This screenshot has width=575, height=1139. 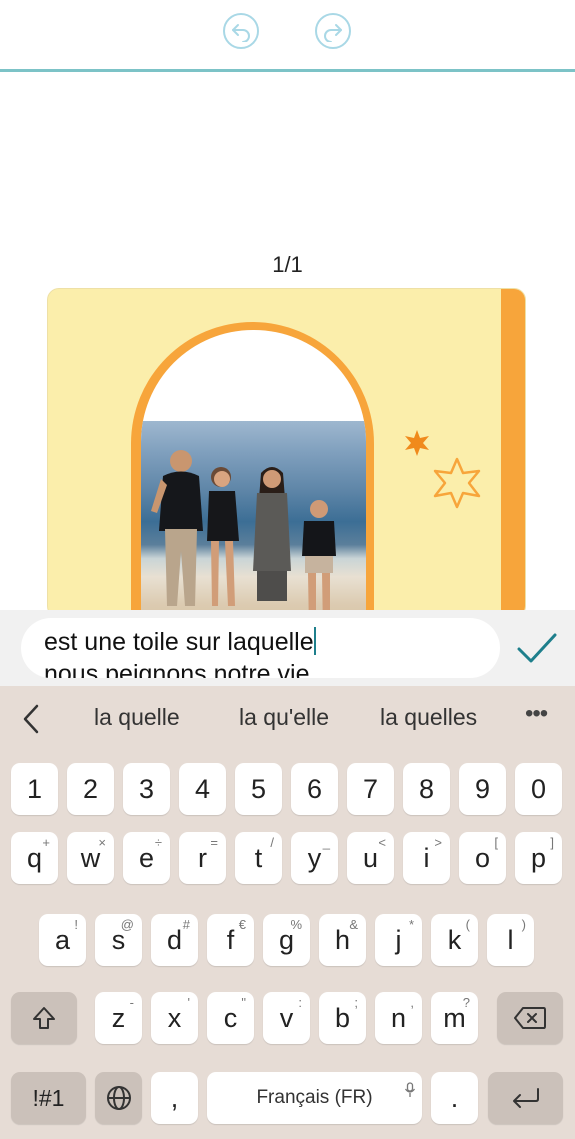 What do you see at coordinates (127, 924) in the screenshot?
I see `key-s-secondary: @` at bounding box center [127, 924].